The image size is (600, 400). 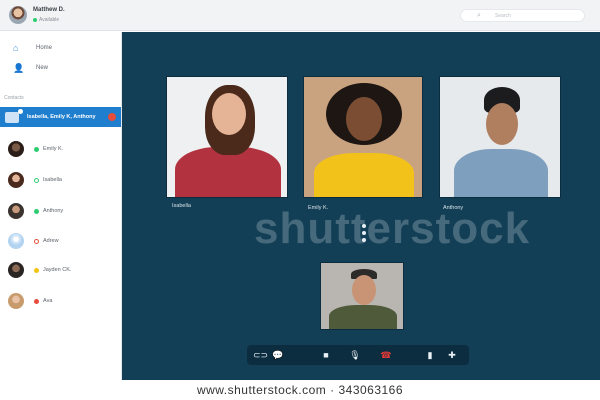 What do you see at coordinates (63, 48) in the screenshot?
I see `nav-item-home: ⌂ Home` at bounding box center [63, 48].